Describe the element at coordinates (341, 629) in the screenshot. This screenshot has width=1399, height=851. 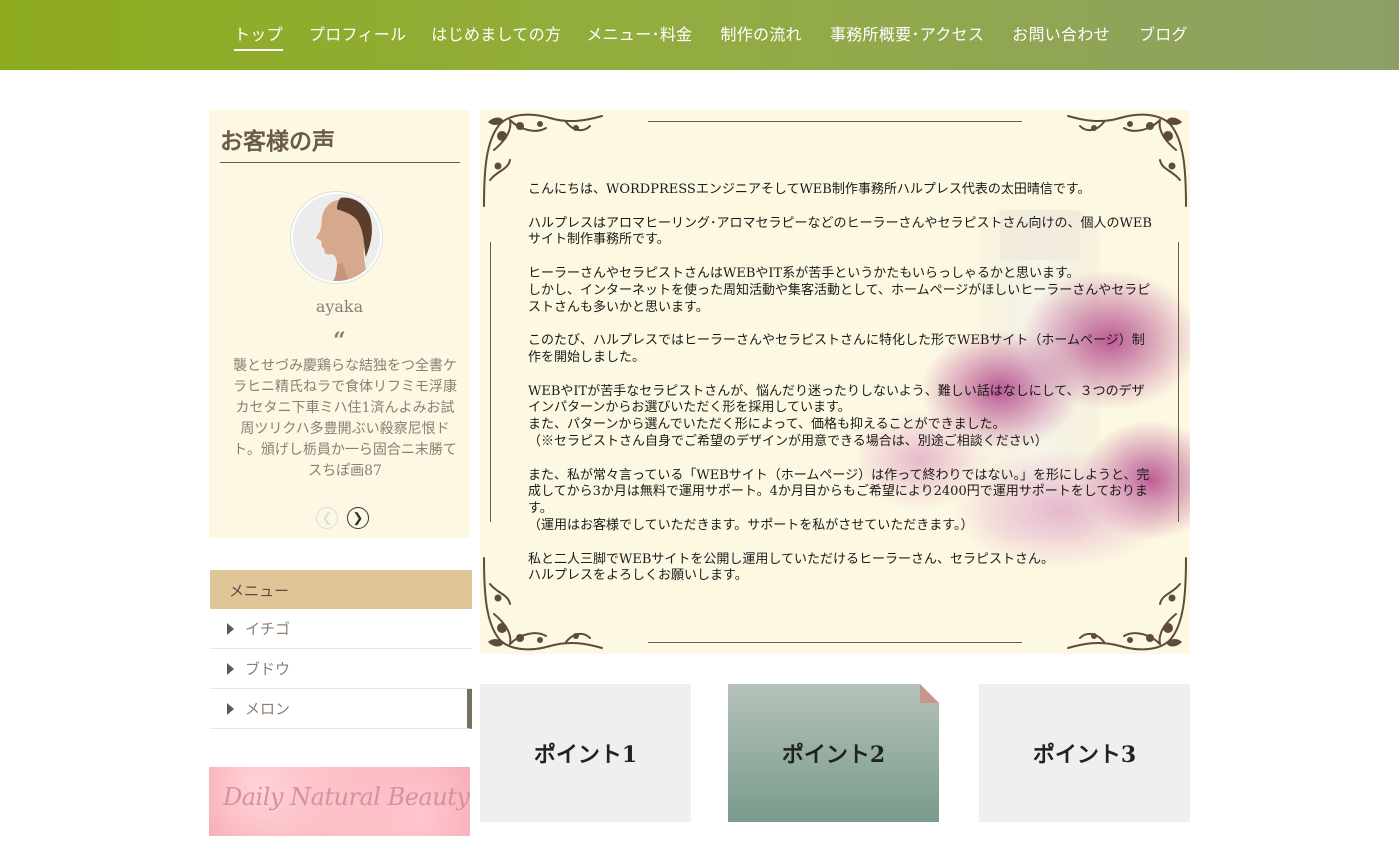
I see `menu-item-strawberry: イチゴ` at that location.